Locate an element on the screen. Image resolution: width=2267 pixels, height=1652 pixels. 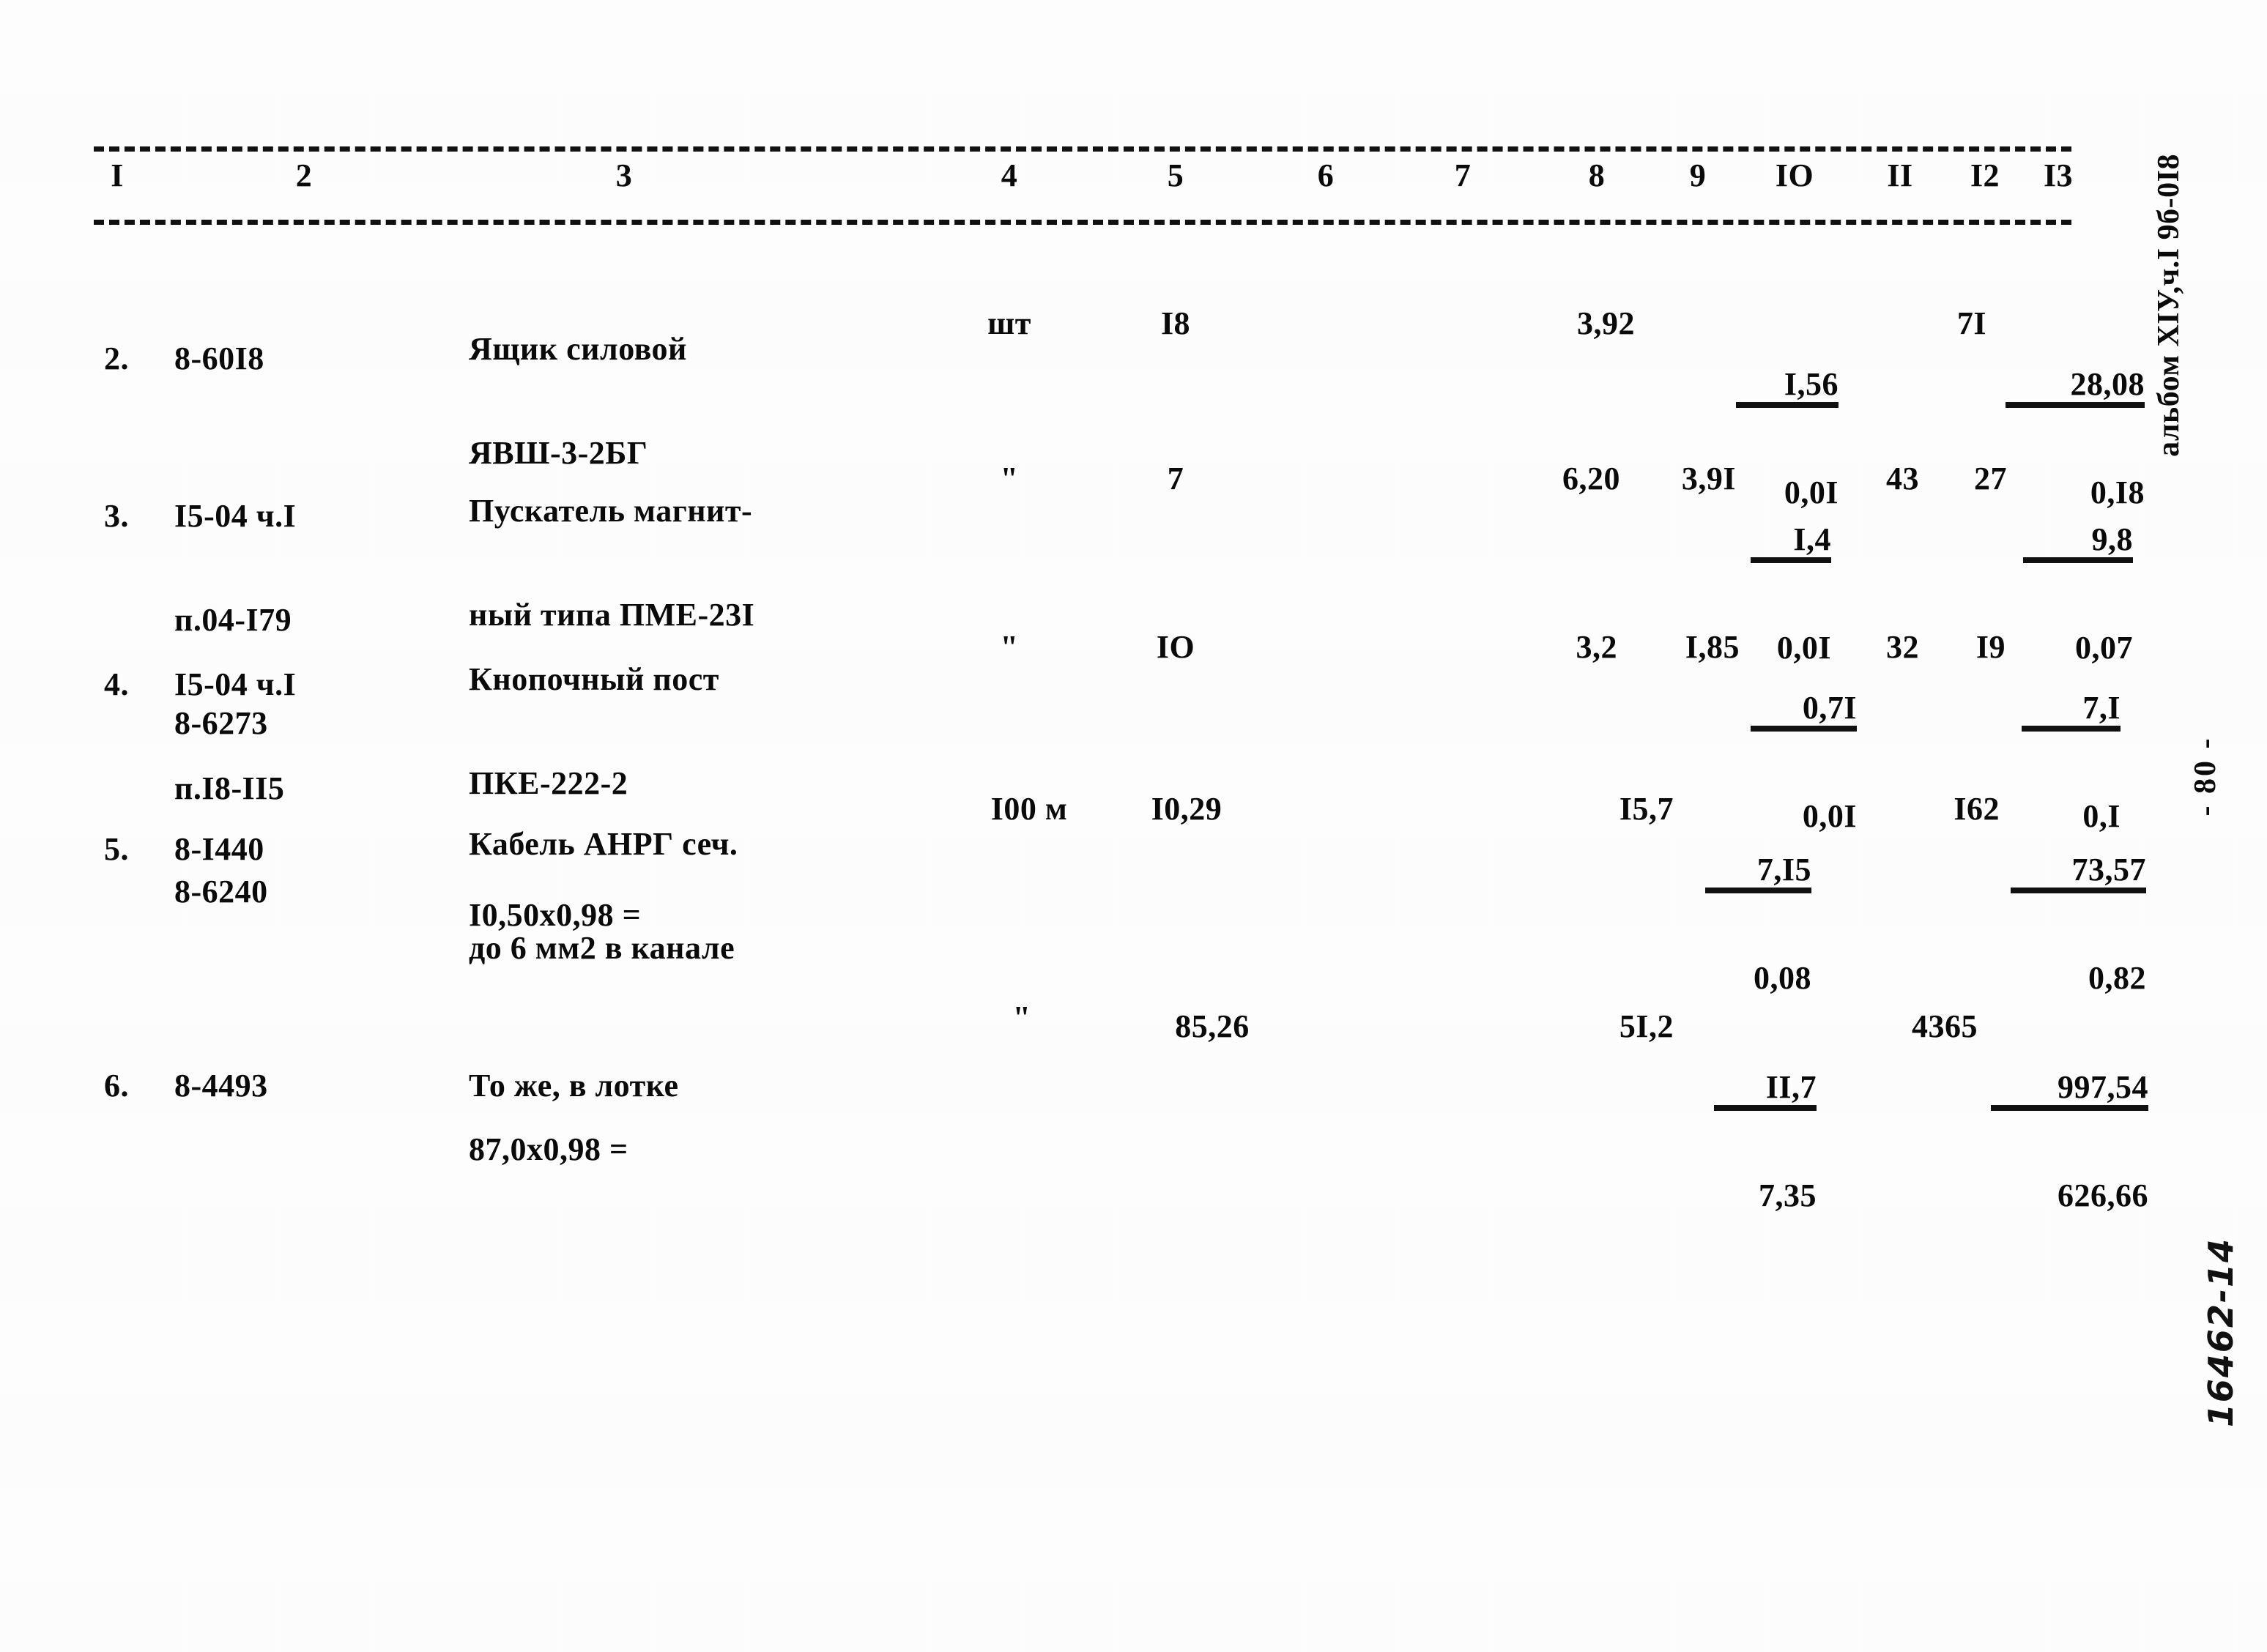
row-col13-fraction: 997,54 626,66 is located at coordinates (2069, 1141).